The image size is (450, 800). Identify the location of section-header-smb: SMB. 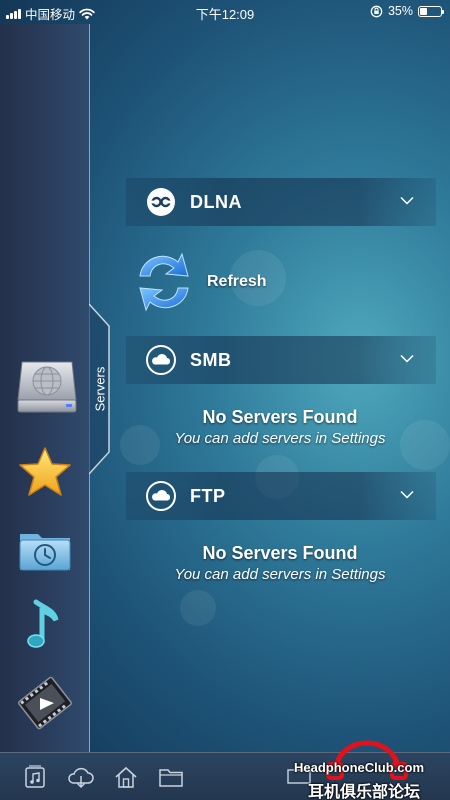
(281, 360).